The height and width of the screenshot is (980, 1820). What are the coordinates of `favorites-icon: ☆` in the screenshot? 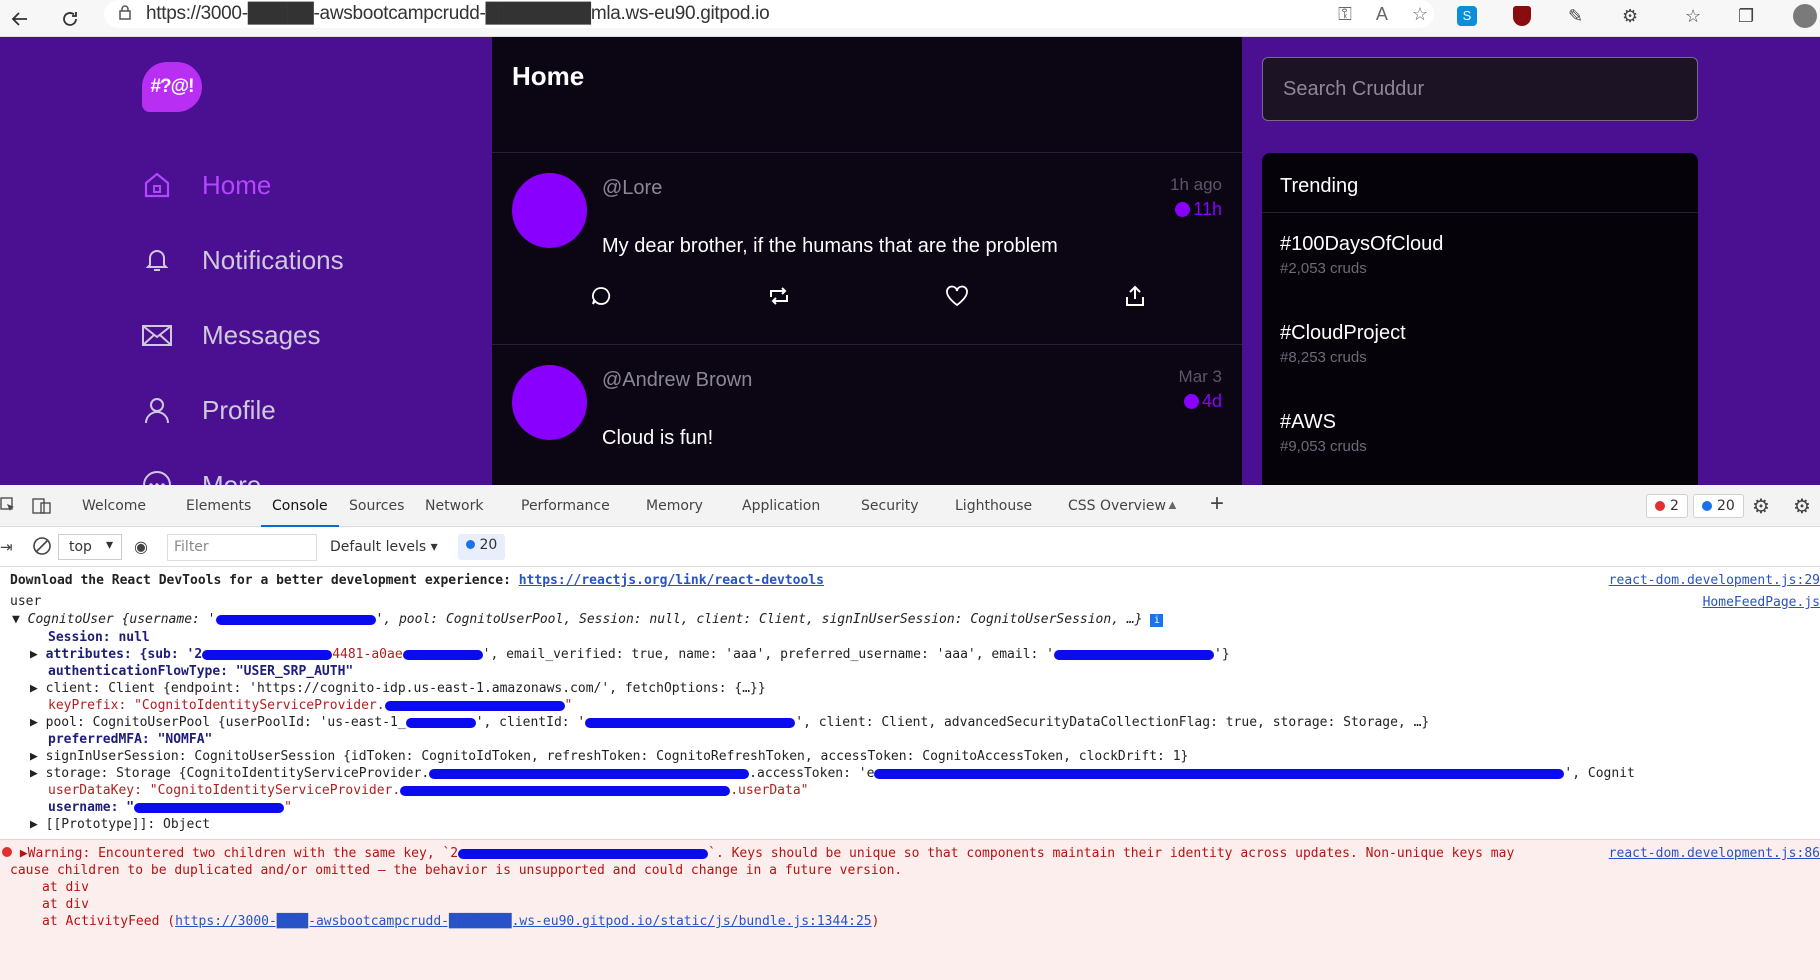 It's located at (1693, 16).